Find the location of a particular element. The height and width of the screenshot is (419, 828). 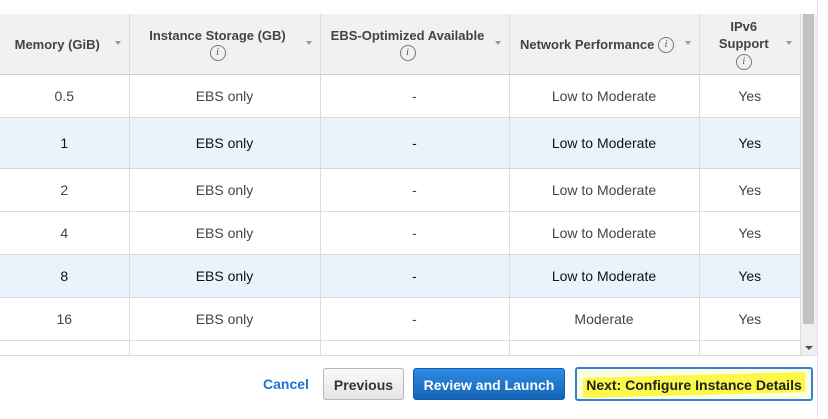

cell-instance-storage is located at coordinates (225, 347).